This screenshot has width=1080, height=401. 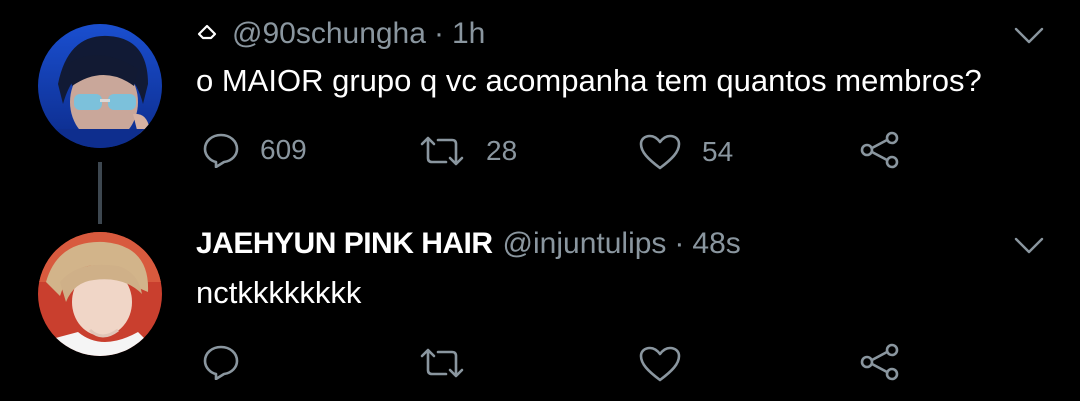 What do you see at coordinates (254, 150) in the screenshot?
I see `reply-button: 609` at bounding box center [254, 150].